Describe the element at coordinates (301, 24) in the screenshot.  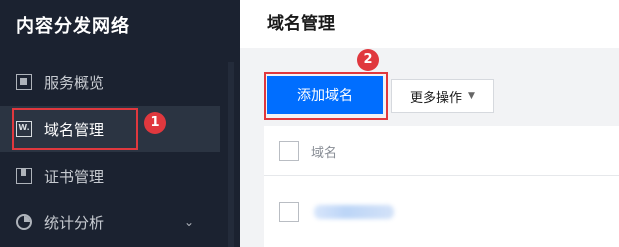
I see `page-title: 域名管理` at that location.